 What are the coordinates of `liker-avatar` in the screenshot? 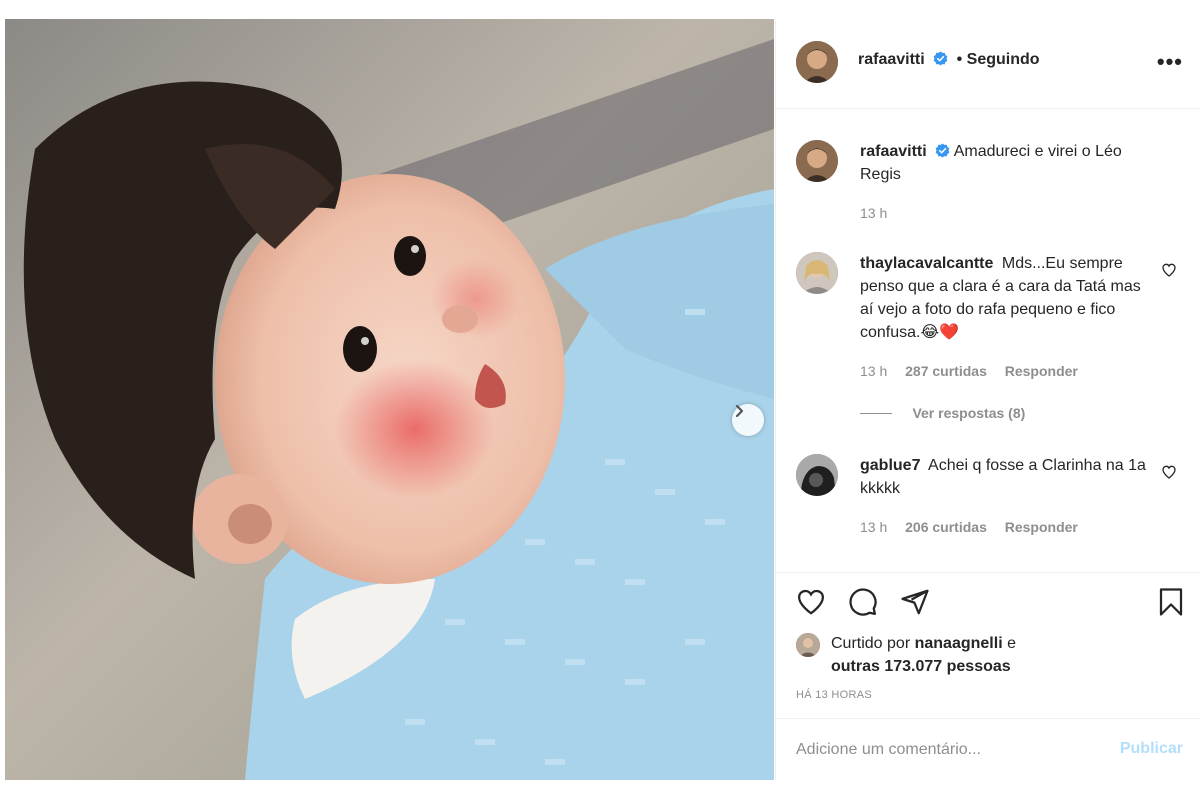 It's located at (808, 645).